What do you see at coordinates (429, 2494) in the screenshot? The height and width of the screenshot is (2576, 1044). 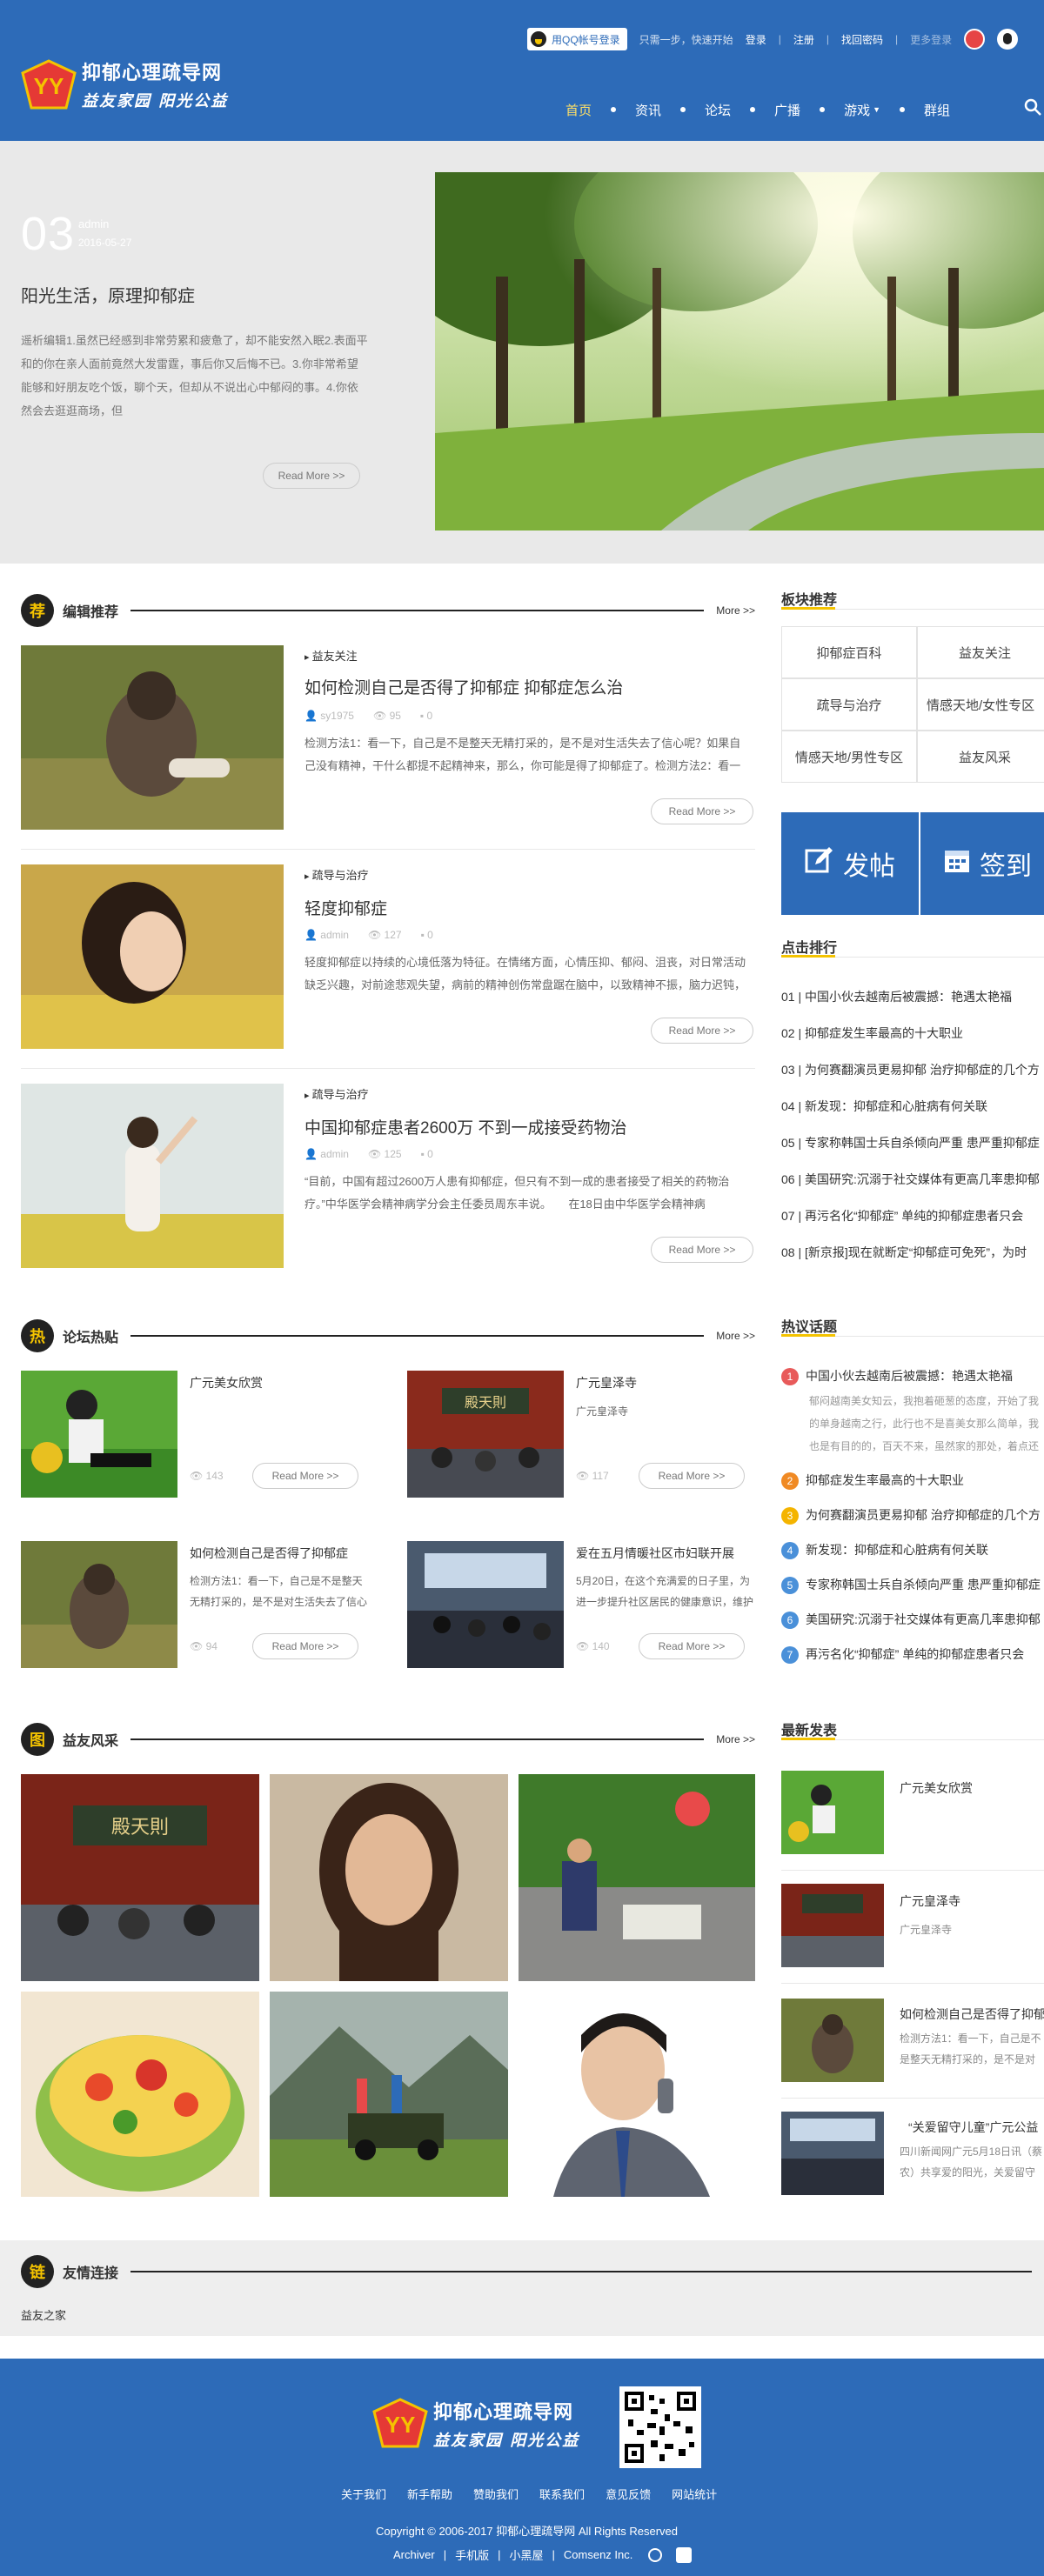 I see `footer-link-help: 新手帮助` at bounding box center [429, 2494].